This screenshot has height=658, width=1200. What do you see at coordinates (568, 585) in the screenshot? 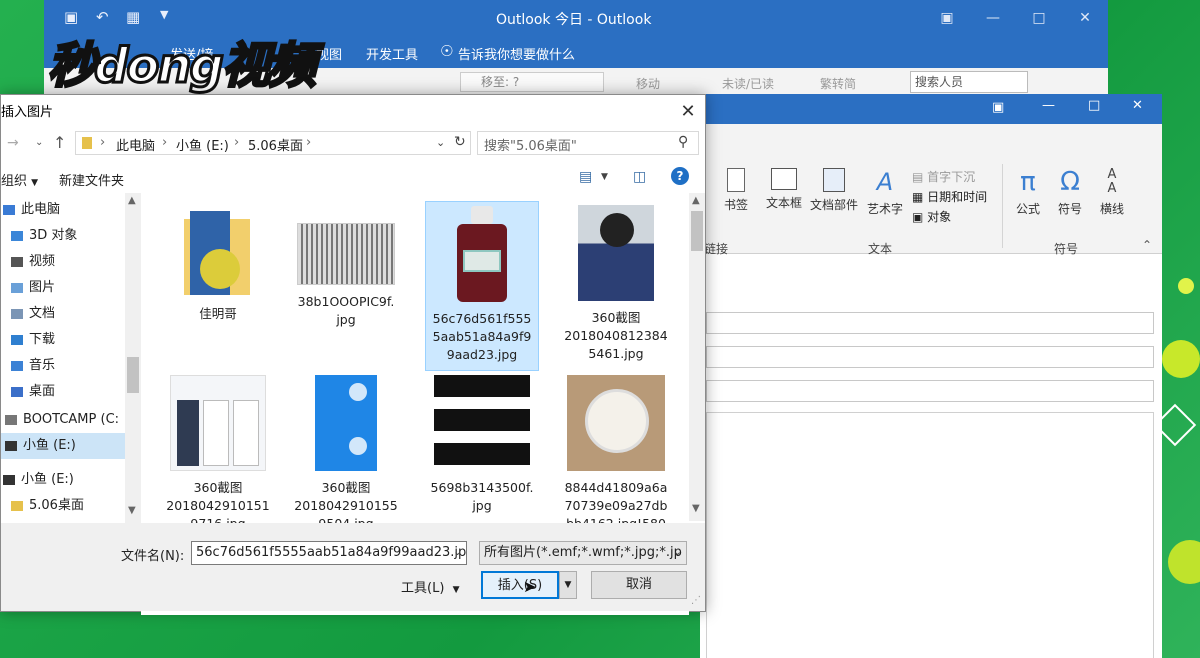
I see `insert-dropdown-button: ▼` at bounding box center [568, 585].